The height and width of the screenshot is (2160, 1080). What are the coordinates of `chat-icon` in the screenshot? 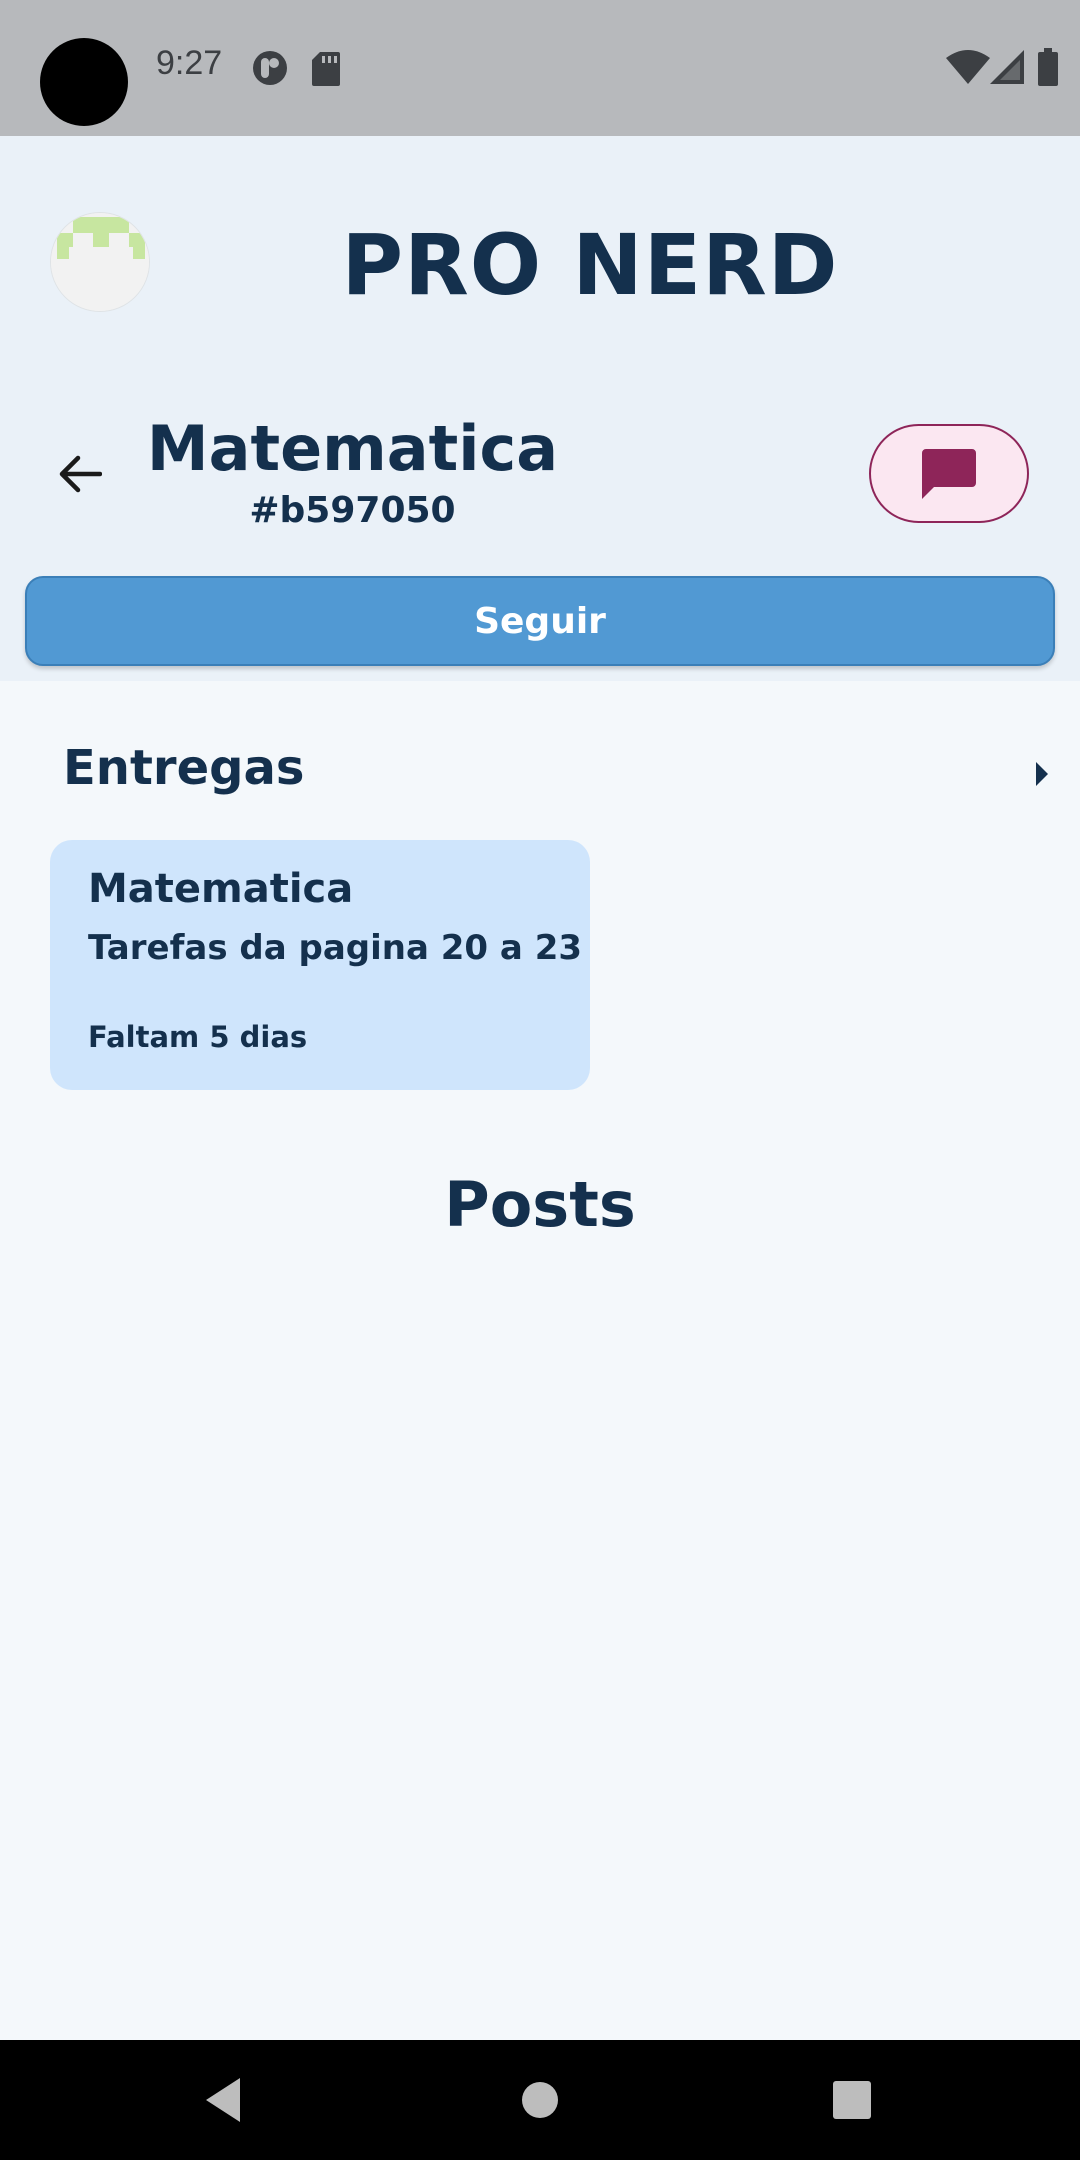 It's located at (949, 473).